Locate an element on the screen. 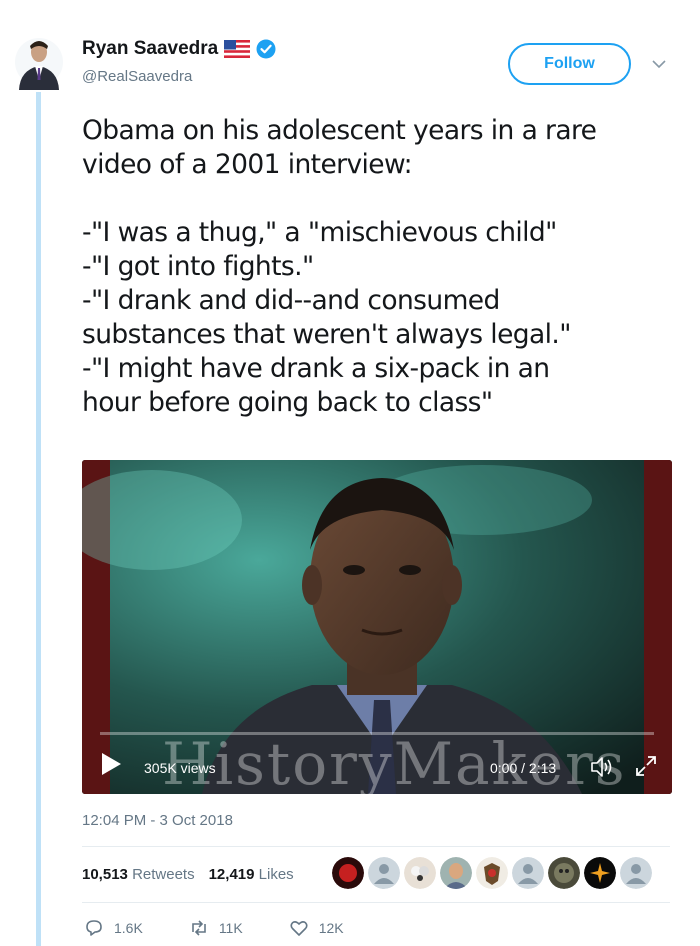  reply-button: 1.6K is located at coordinates (113, 928).